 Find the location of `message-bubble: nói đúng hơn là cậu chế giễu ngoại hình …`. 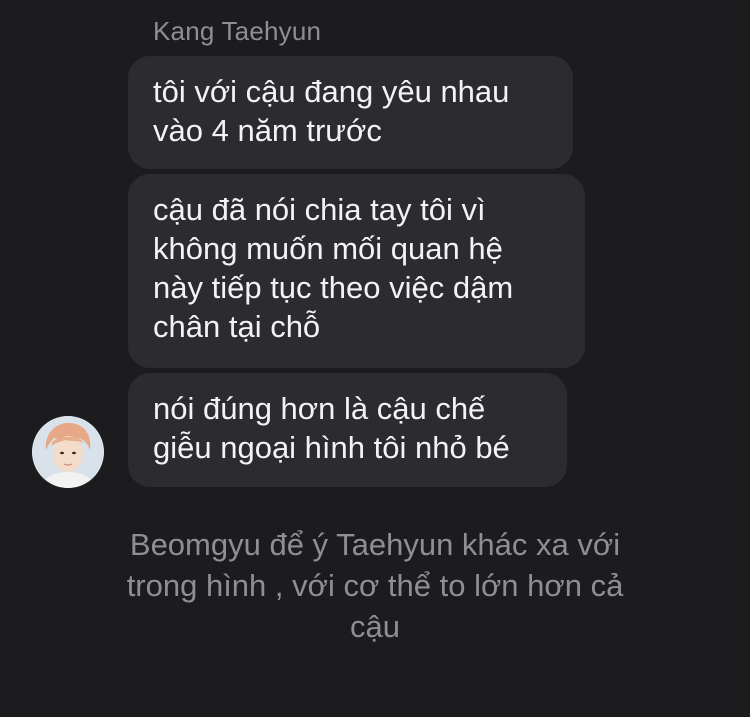

message-bubble: nói đúng hơn là cậu chế giễu ngoại hình … is located at coordinates (347, 430).